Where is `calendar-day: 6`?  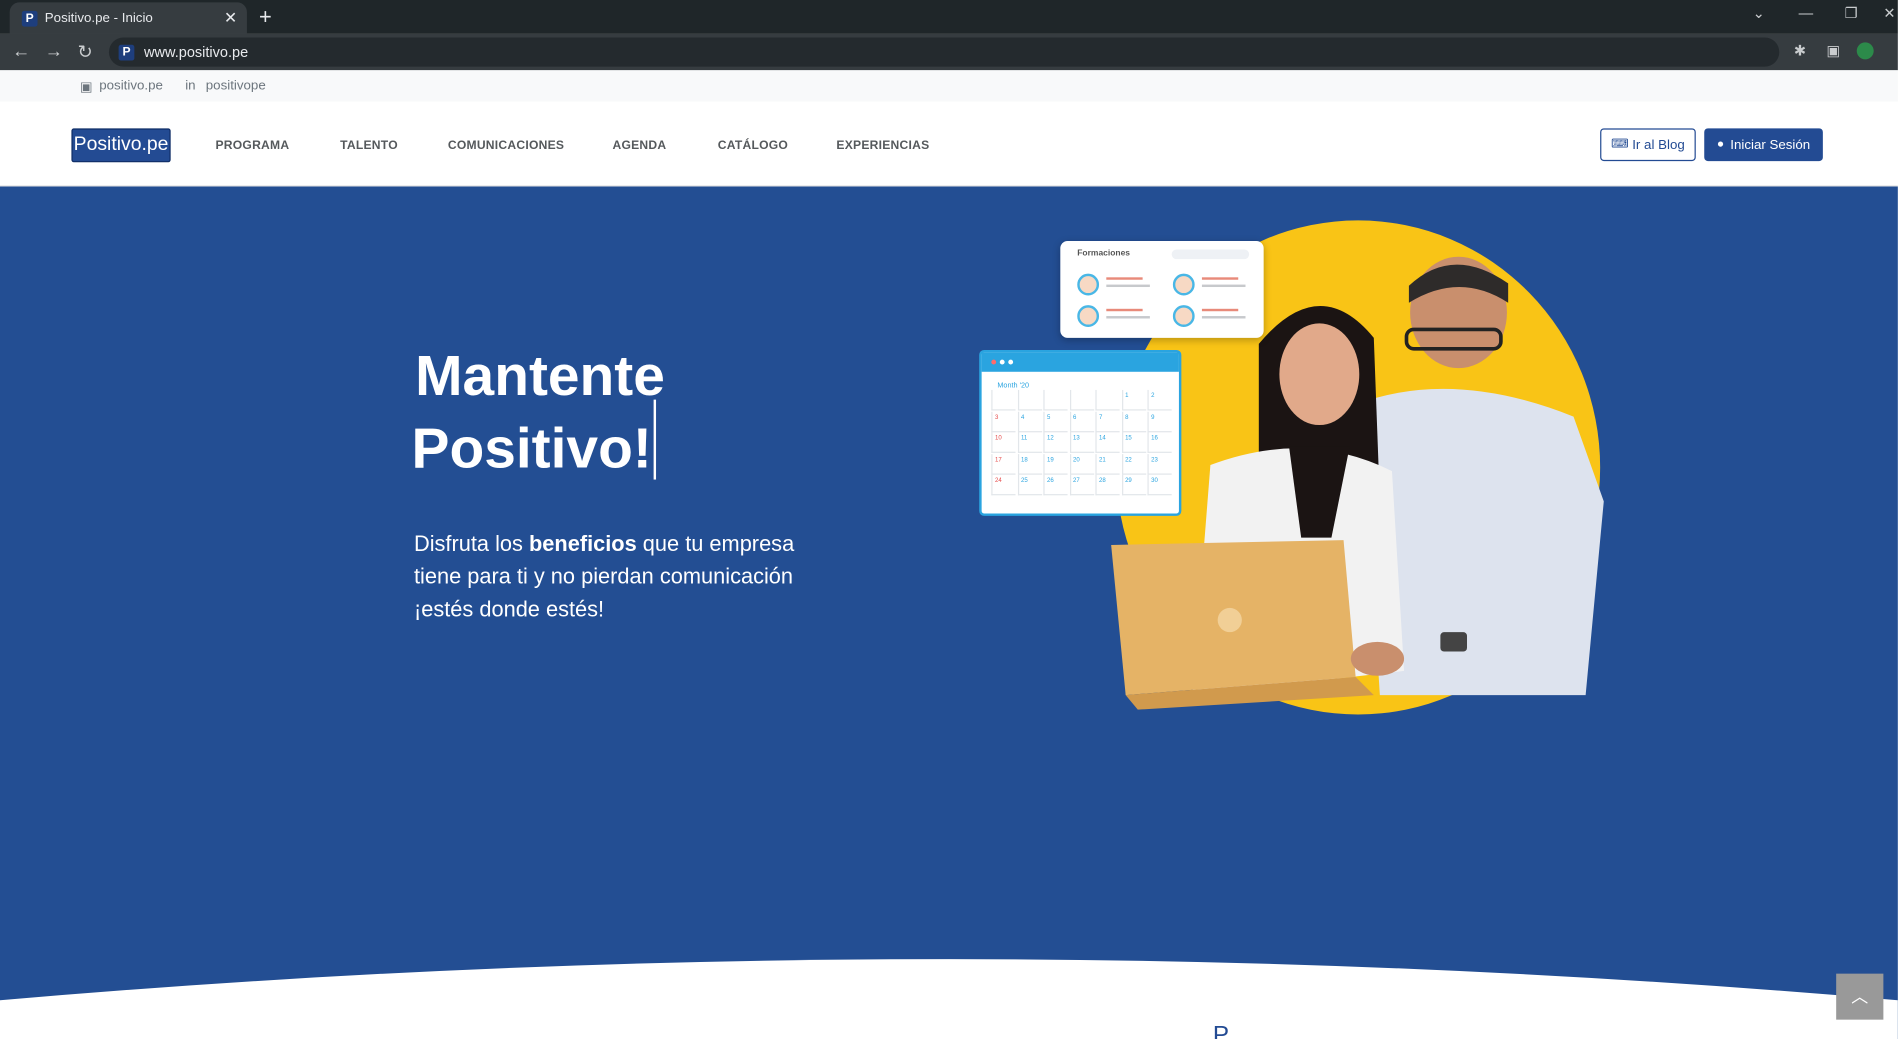 calendar-day: 6 is located at coordinates (1081, 421).